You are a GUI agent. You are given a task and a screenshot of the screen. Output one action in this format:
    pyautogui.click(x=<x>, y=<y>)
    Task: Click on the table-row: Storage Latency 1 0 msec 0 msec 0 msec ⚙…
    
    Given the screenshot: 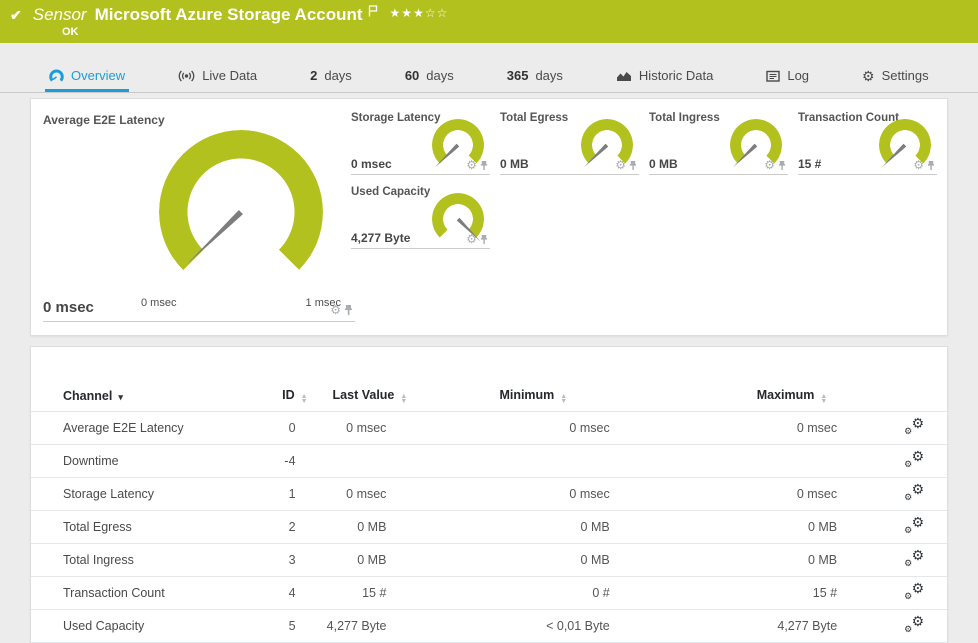 What is the action you would take?
    pyautogui.click(x=489, y=493)
    